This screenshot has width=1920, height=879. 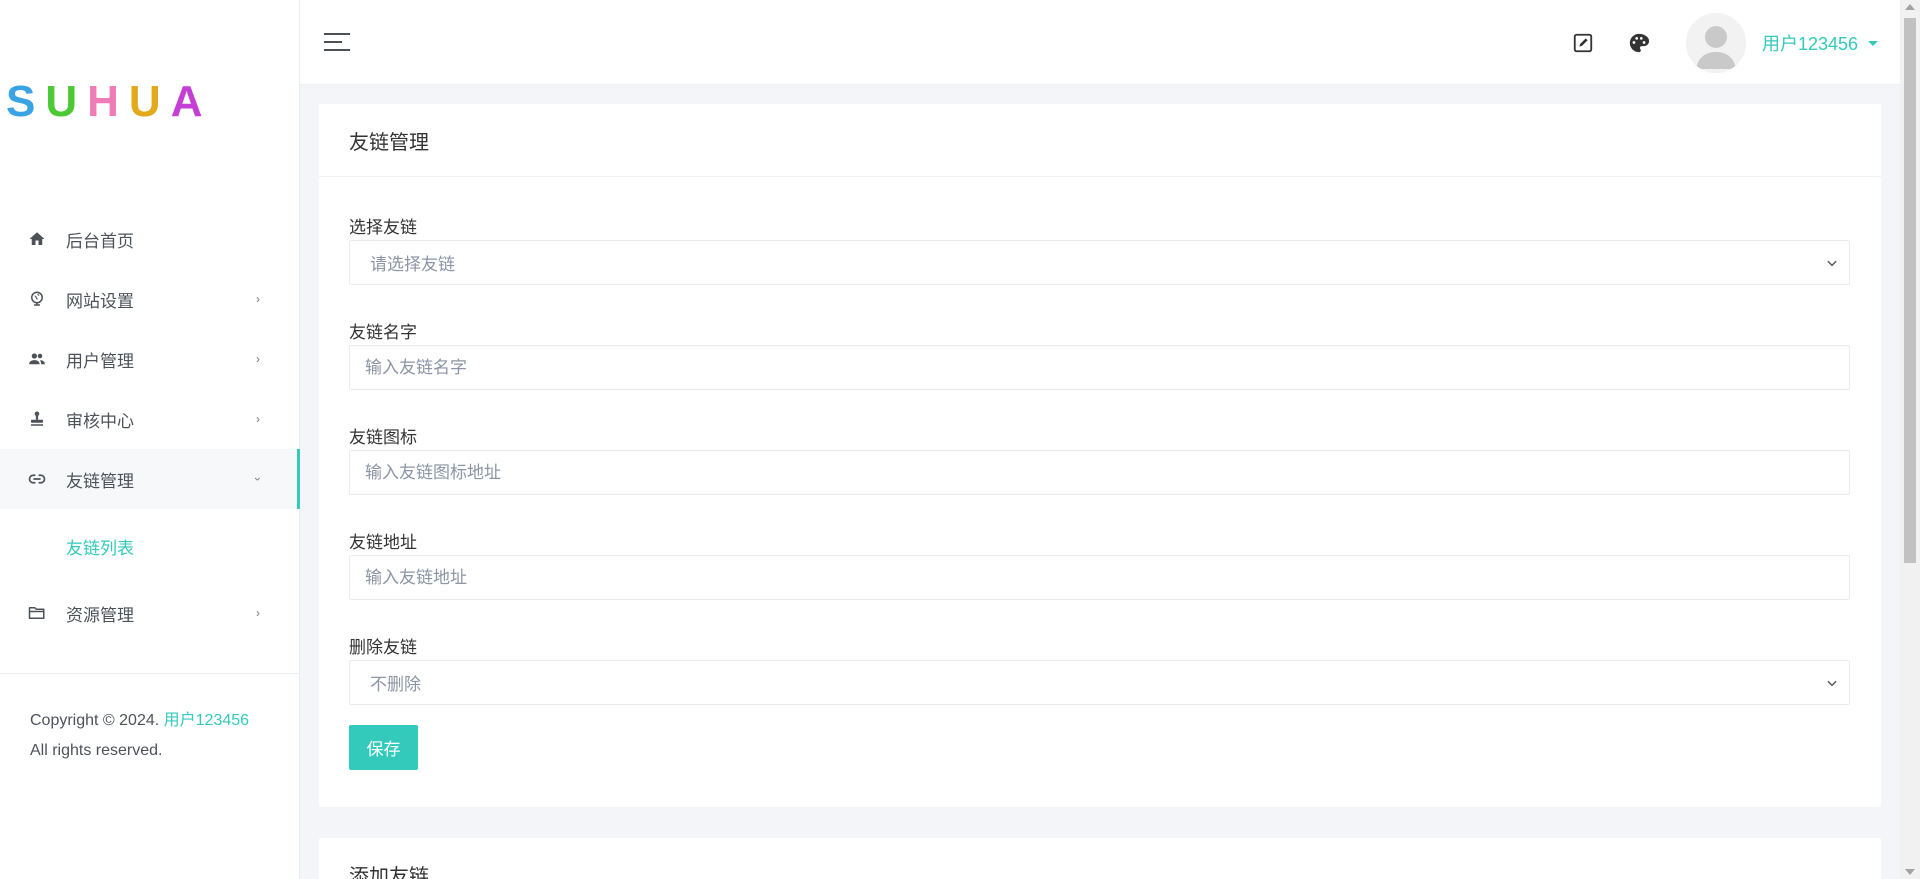 I want to click on link-icon, so click(x=37, y=479).